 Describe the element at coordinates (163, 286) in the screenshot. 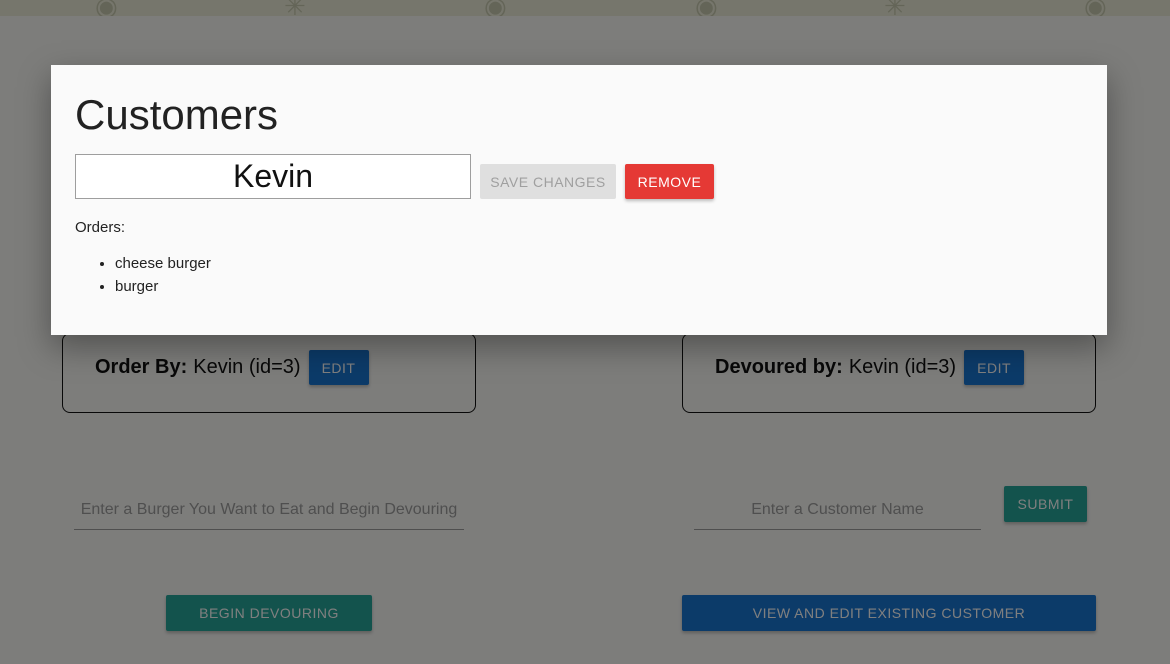

I see `list-item: burger` at that location.